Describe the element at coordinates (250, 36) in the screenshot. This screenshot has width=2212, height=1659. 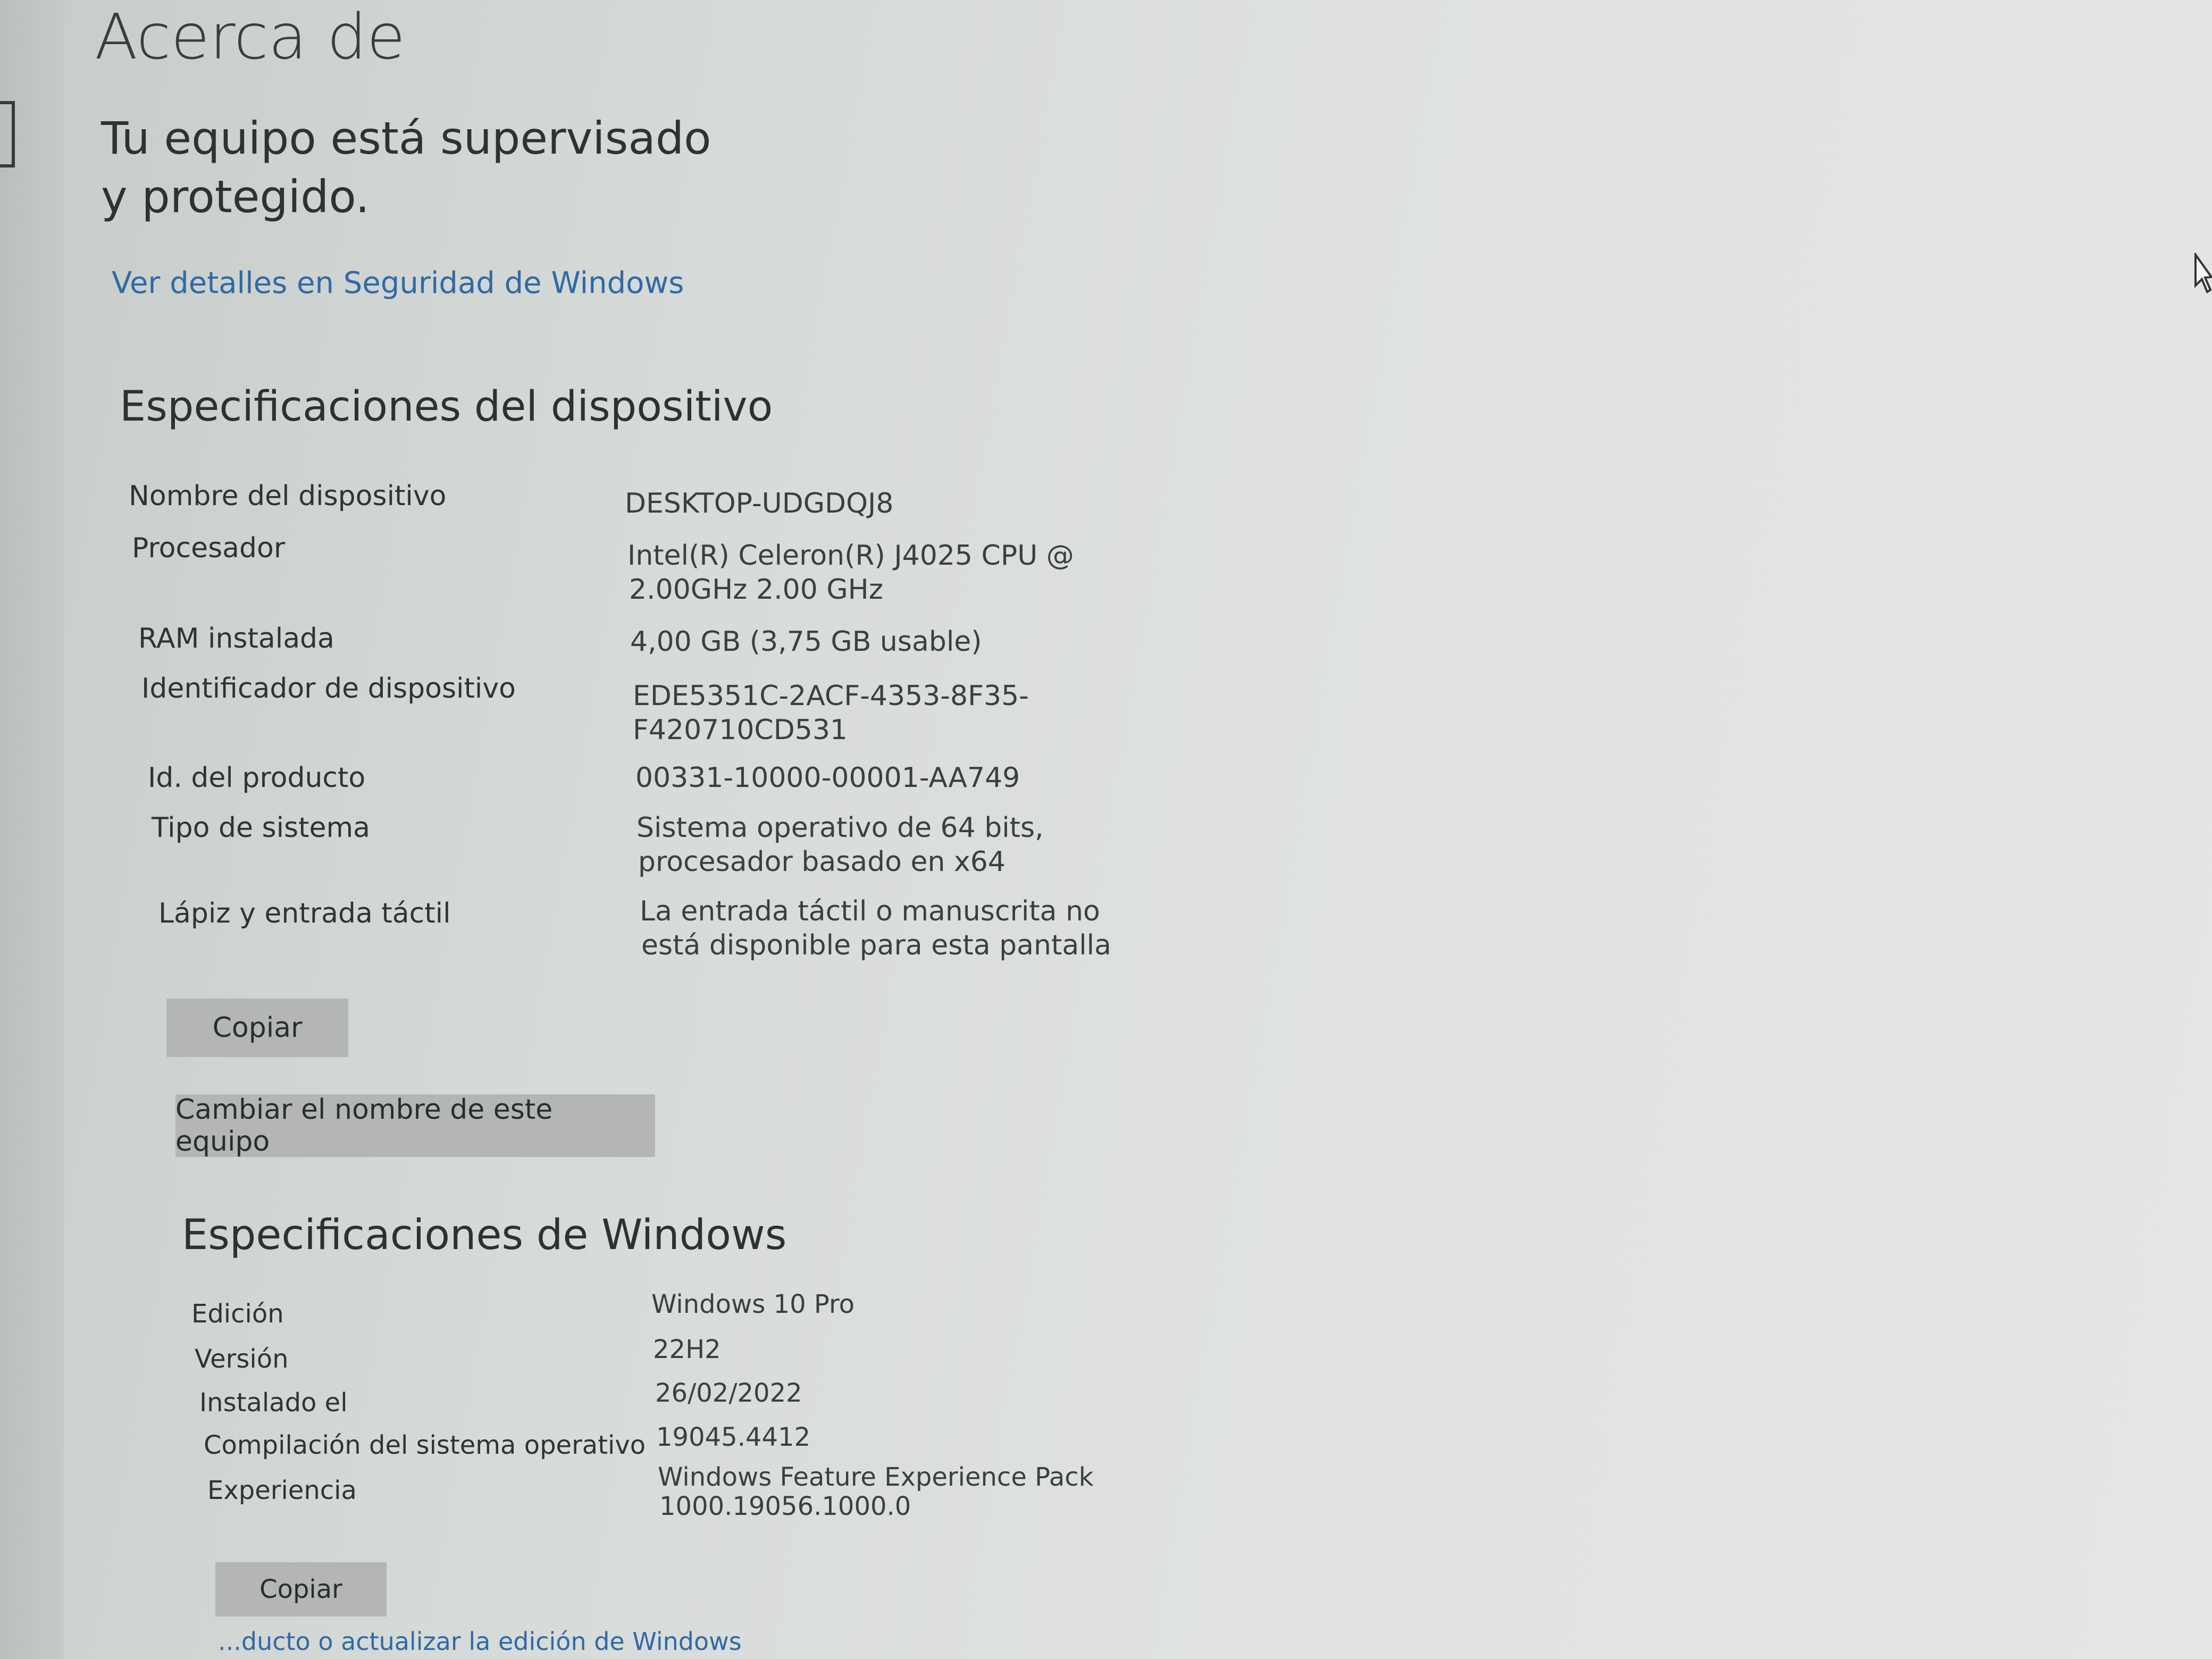
I see `page-title: Acerca de` at that location.